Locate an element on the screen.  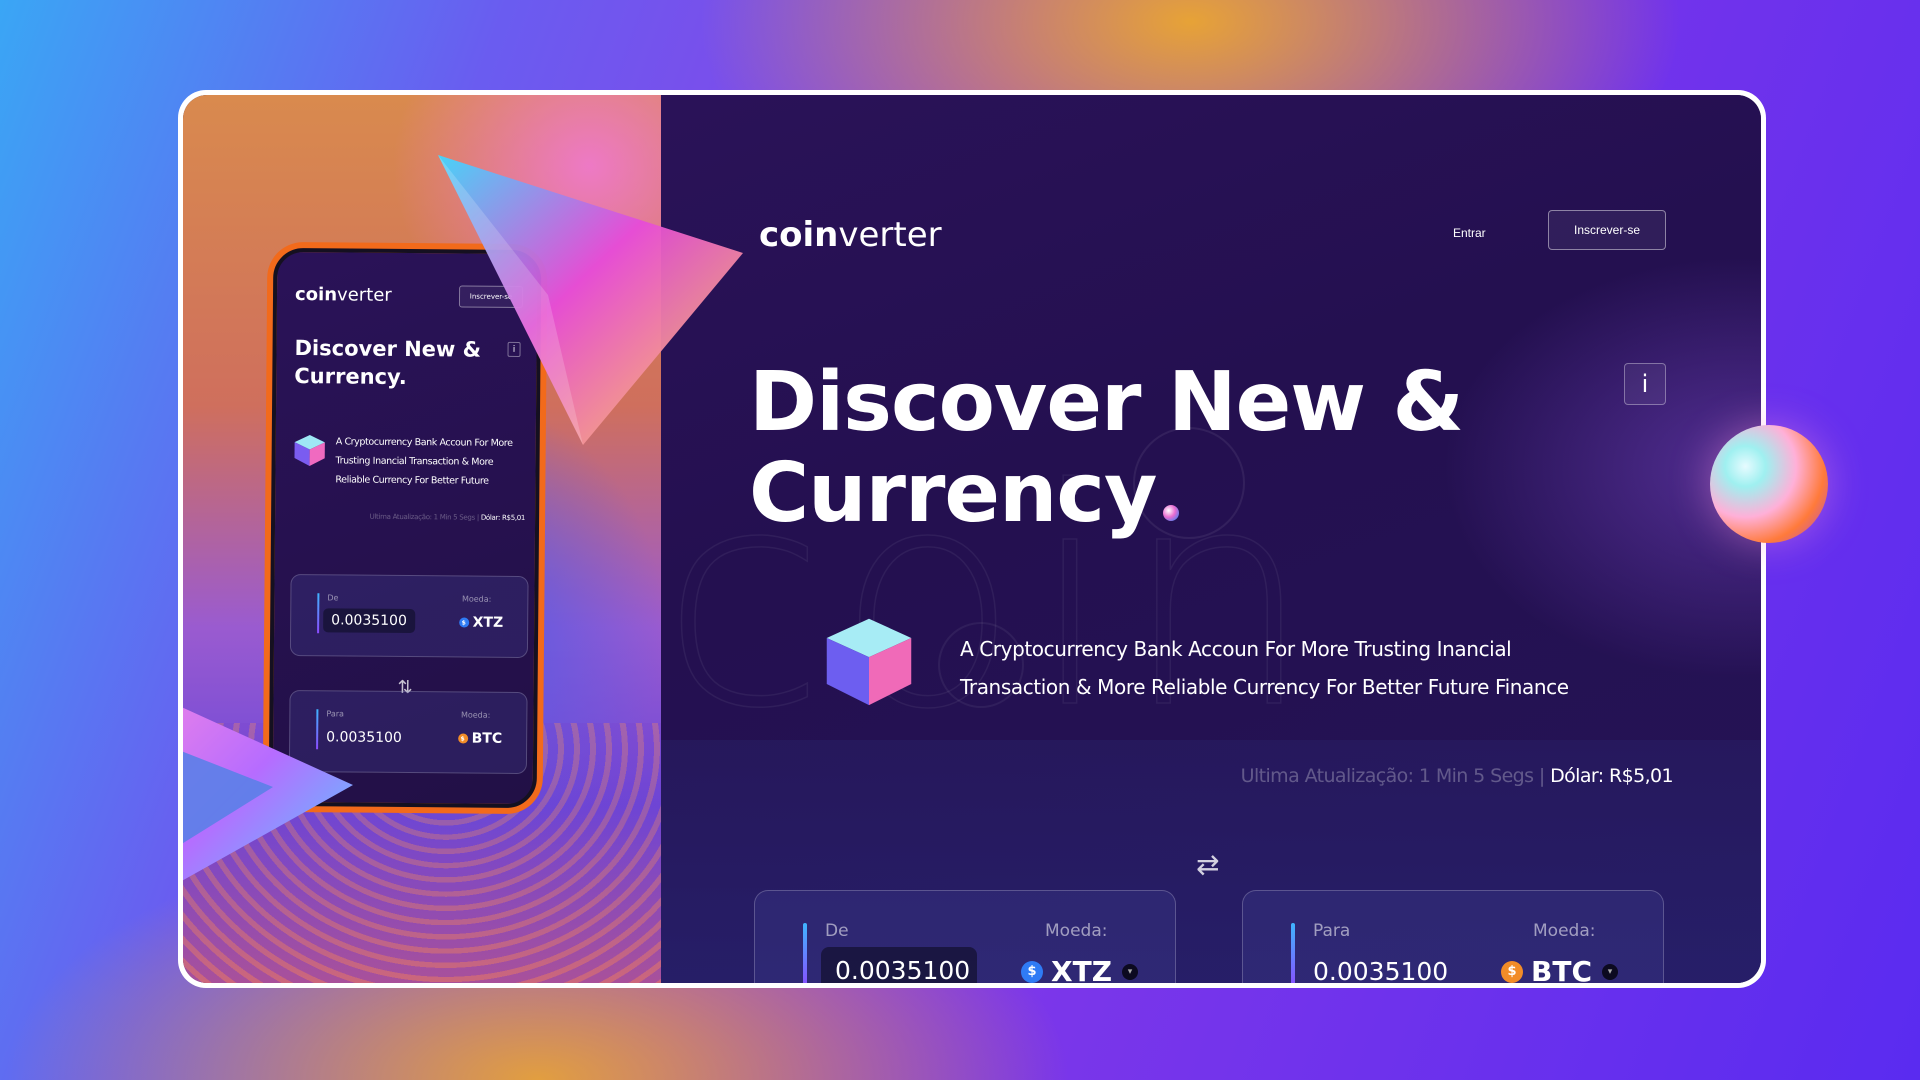
phone-from-accent-bar is located at coordinates (318, 613).